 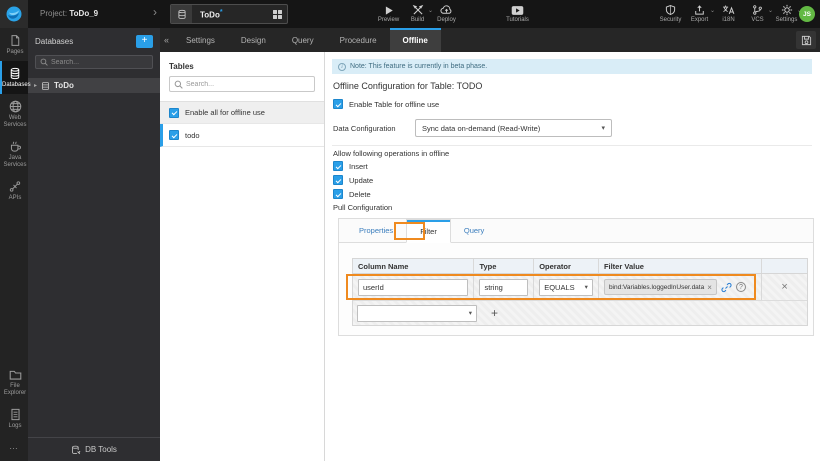 What do you see at coordinates (35, 85) in the screenshot?
I see `tree-expand-icon: ▸` at bounding box center [35, 85].